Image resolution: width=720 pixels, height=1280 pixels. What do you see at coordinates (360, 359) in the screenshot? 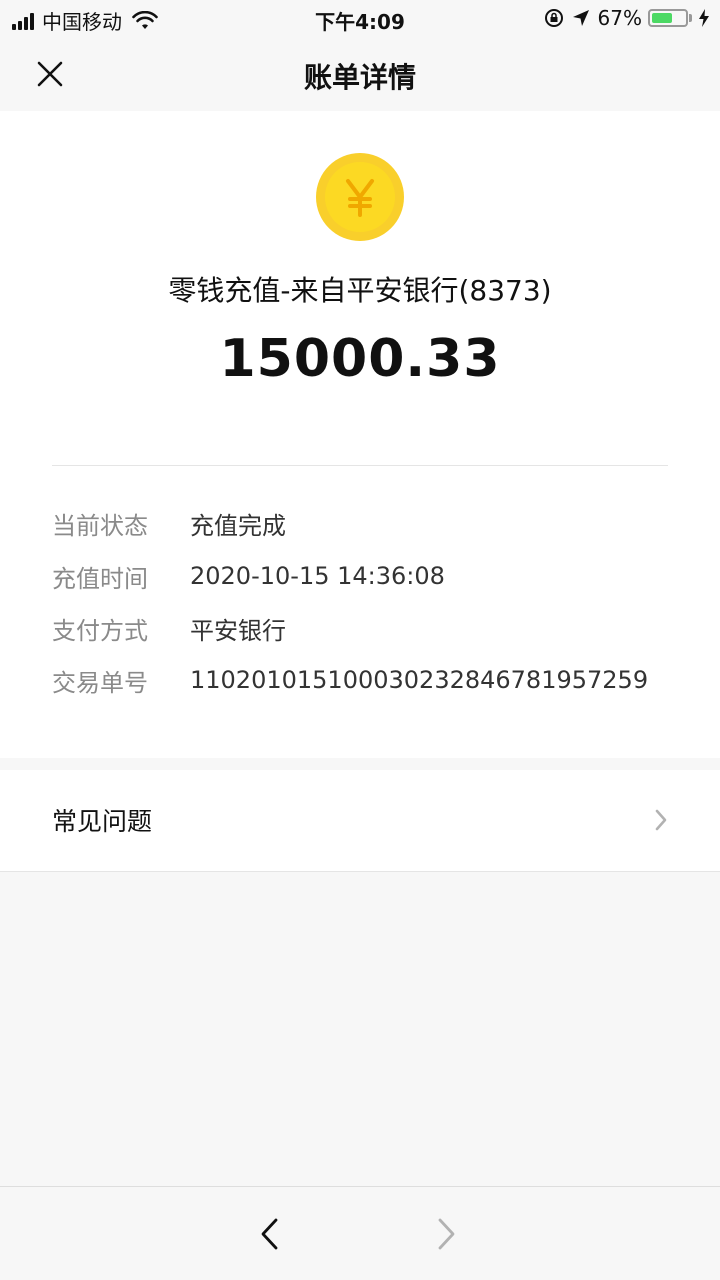
I see `bill-amount: 15000.33` at bounding box center [360, 359].